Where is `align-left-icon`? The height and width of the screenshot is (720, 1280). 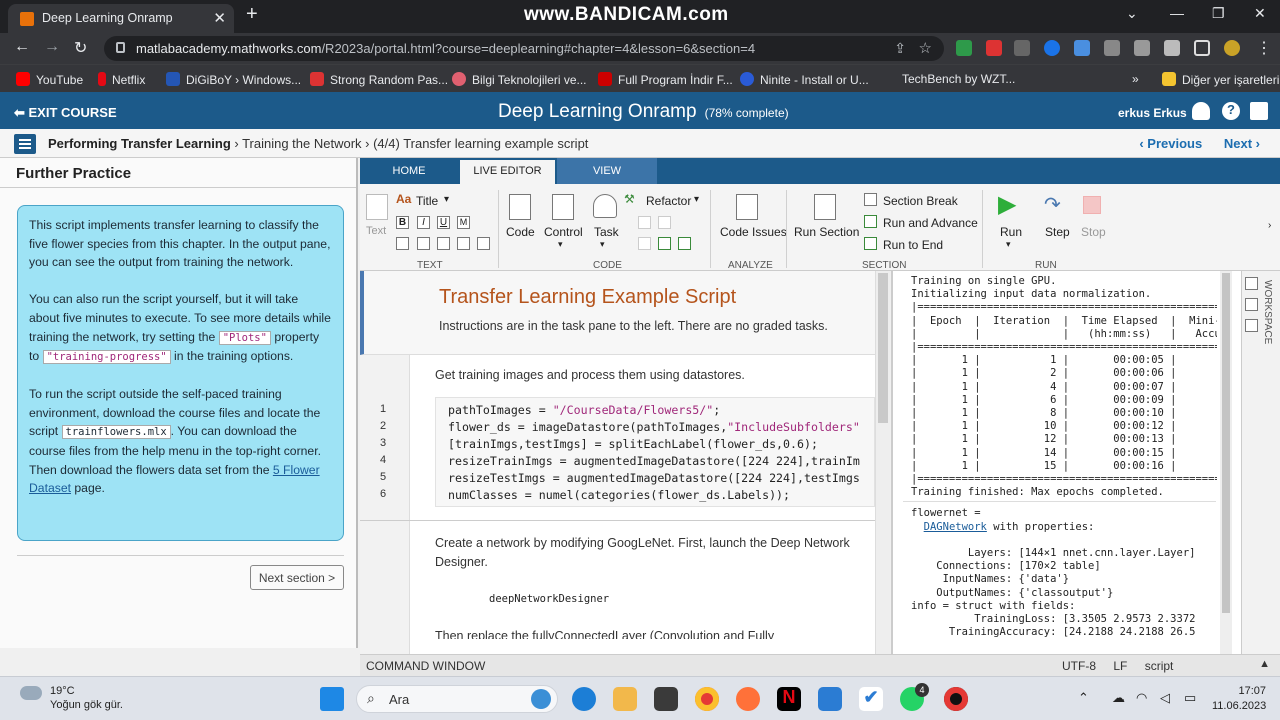
align-left-icon is located at coordinates (443, 243).